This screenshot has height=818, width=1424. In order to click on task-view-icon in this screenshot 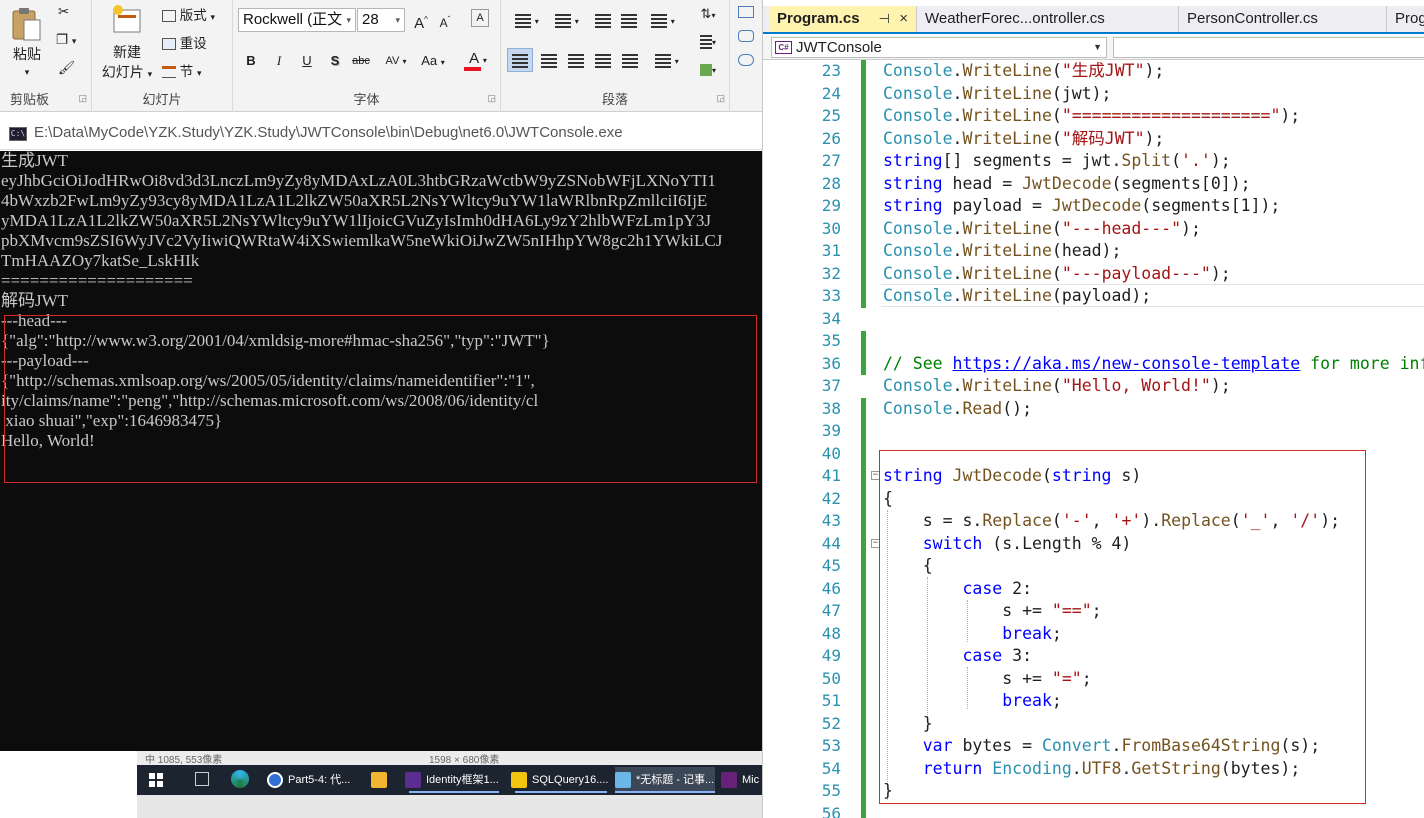, I will do `click(202, 779)`.